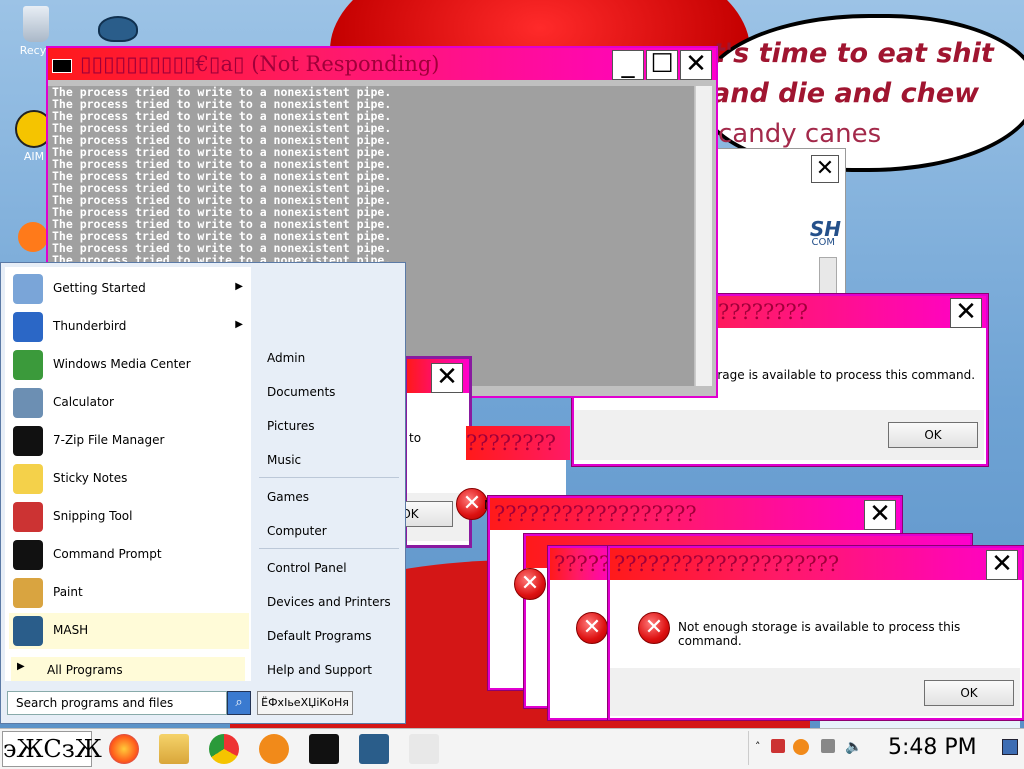  I want to click on start-item-calculator: Calculator, so click(129, 403).